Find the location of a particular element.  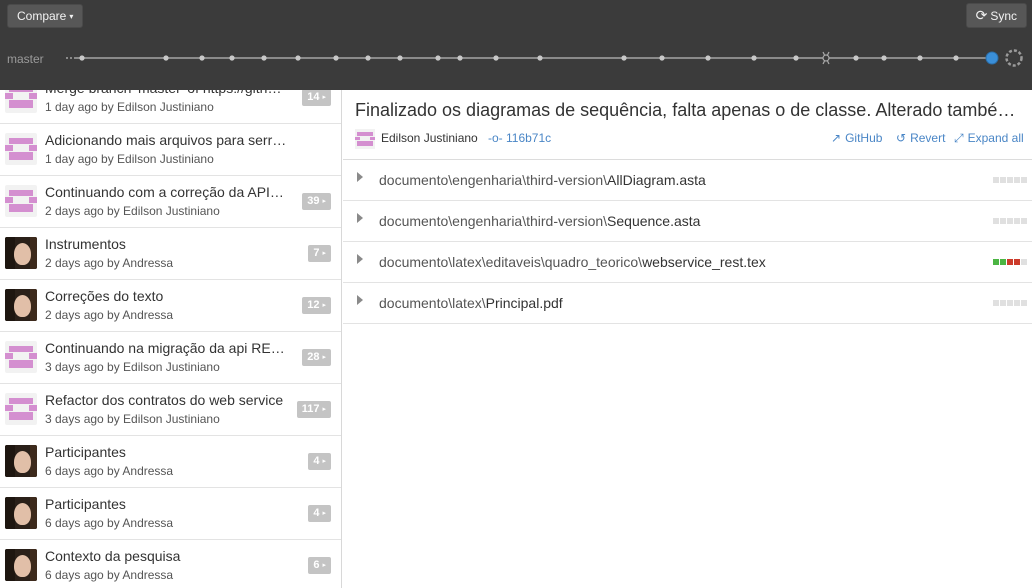

commit-summary: Continuando com a correção da API REST is located at coordinates (166, 192).